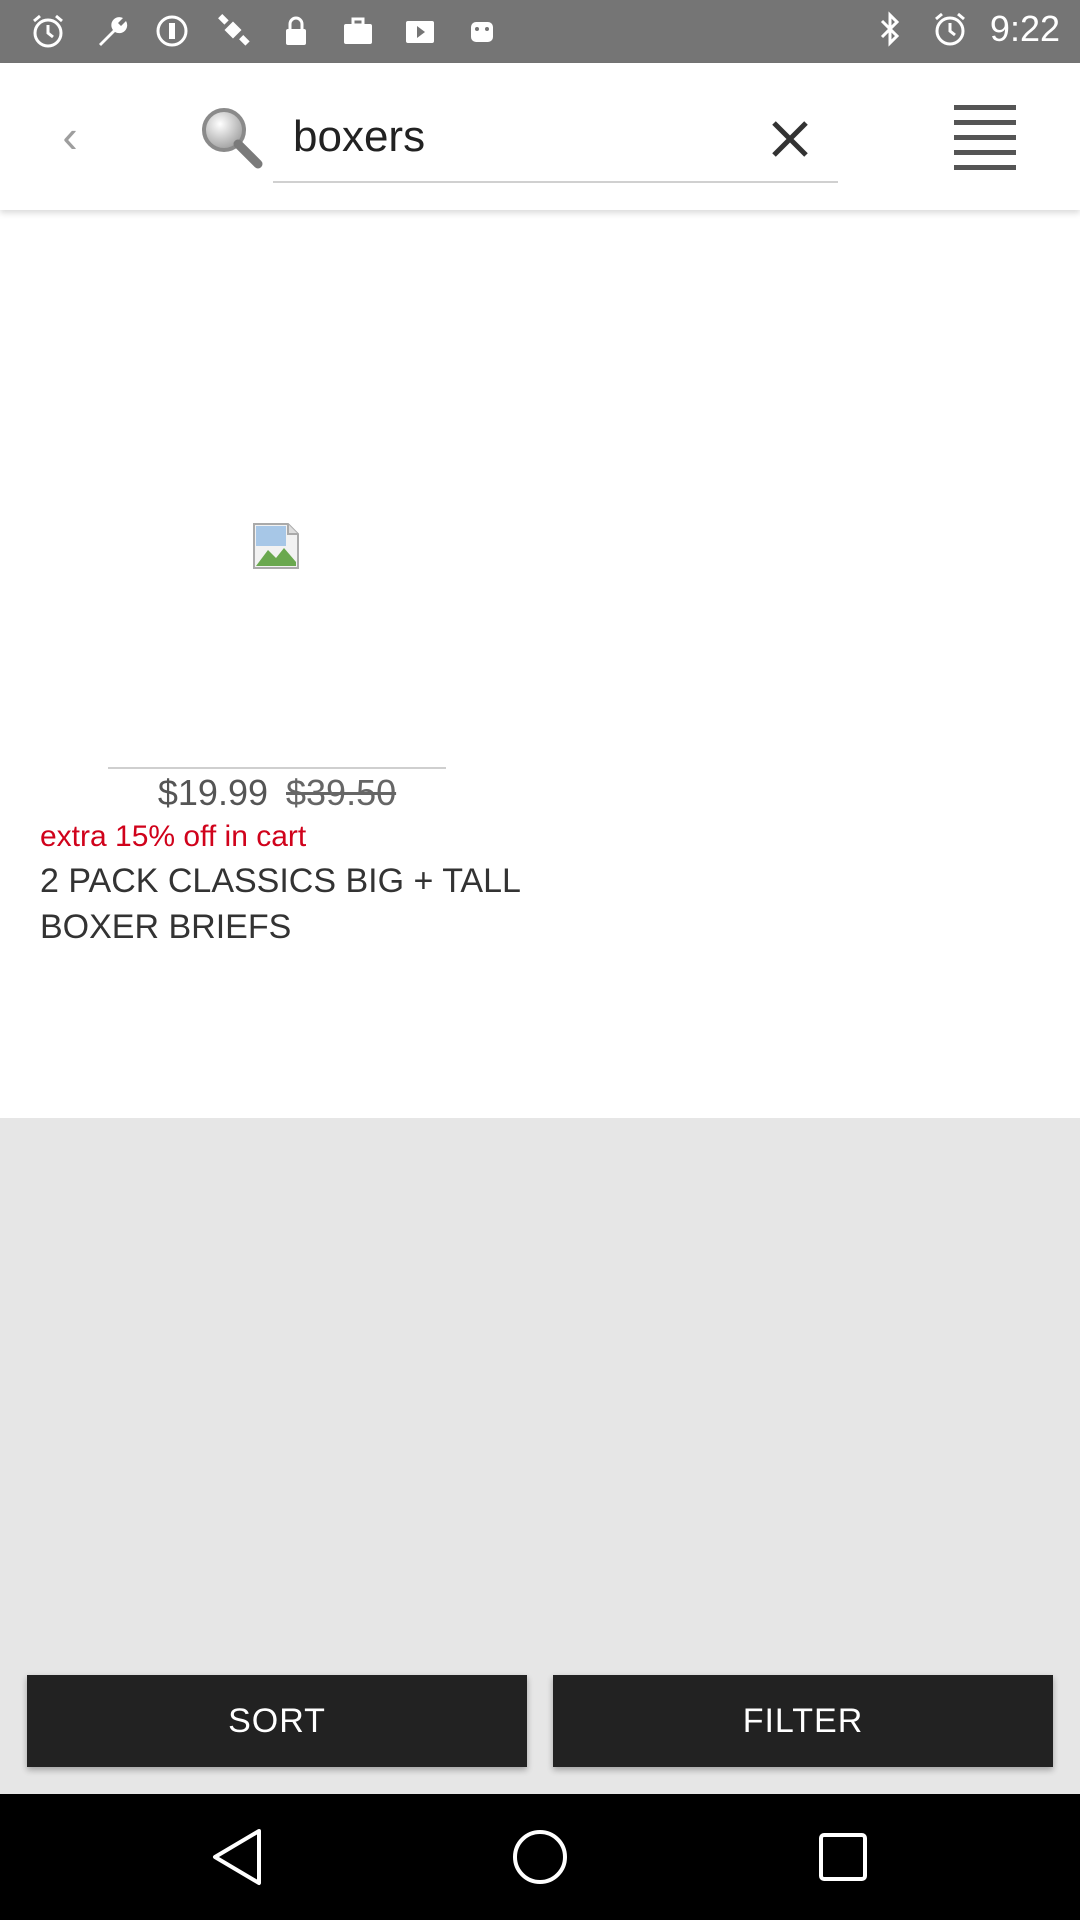  I want to click on recents-square-icon, so click(843, 1857).